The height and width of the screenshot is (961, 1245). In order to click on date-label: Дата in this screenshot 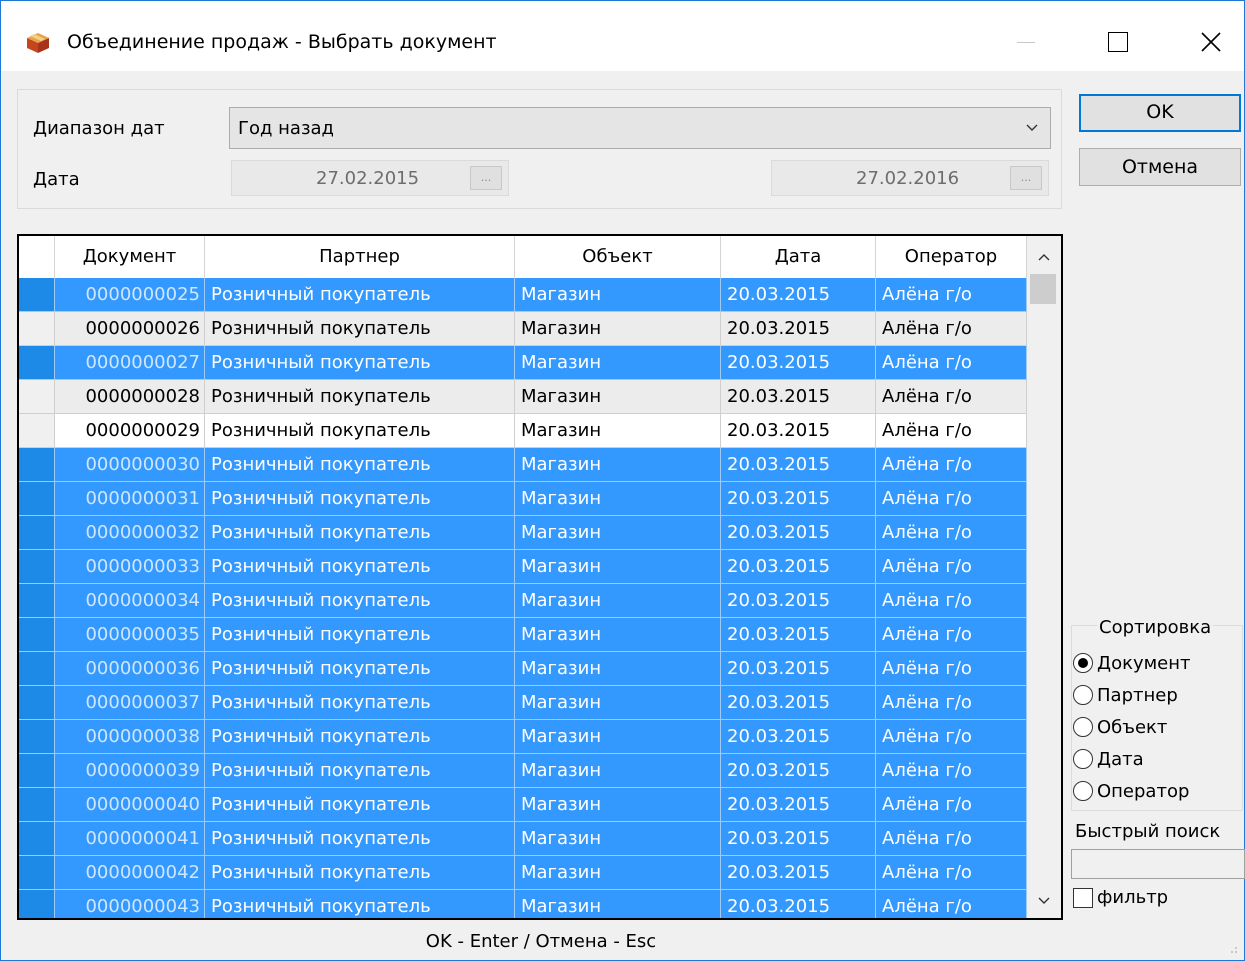, I will do `click(56, 179)`.